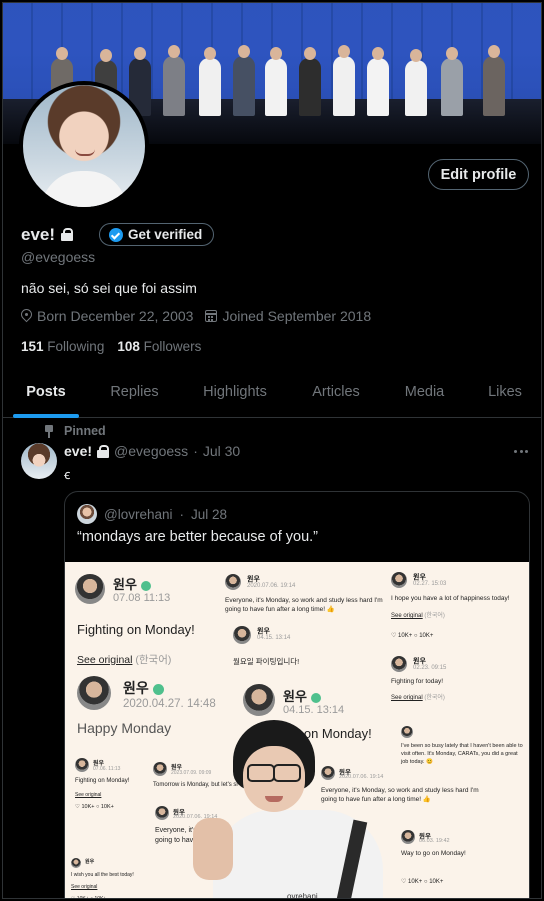  Describe the element at coordinates (102, 875) in the screenshot. I see `card-message: I wish you all the best today!` at that location.